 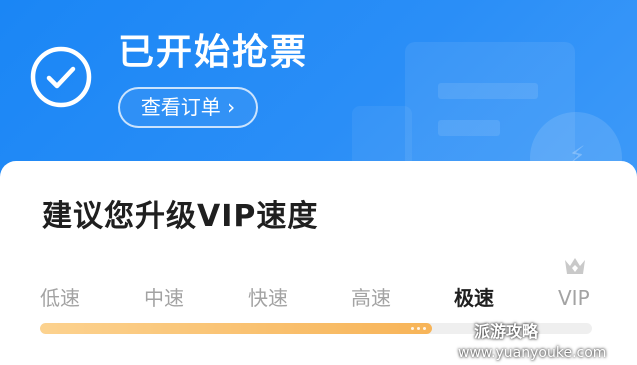 What do you see at coordinates (61, 77) in the screenshot?
I see `check-circle-icon` at bounding box center [61, 77].